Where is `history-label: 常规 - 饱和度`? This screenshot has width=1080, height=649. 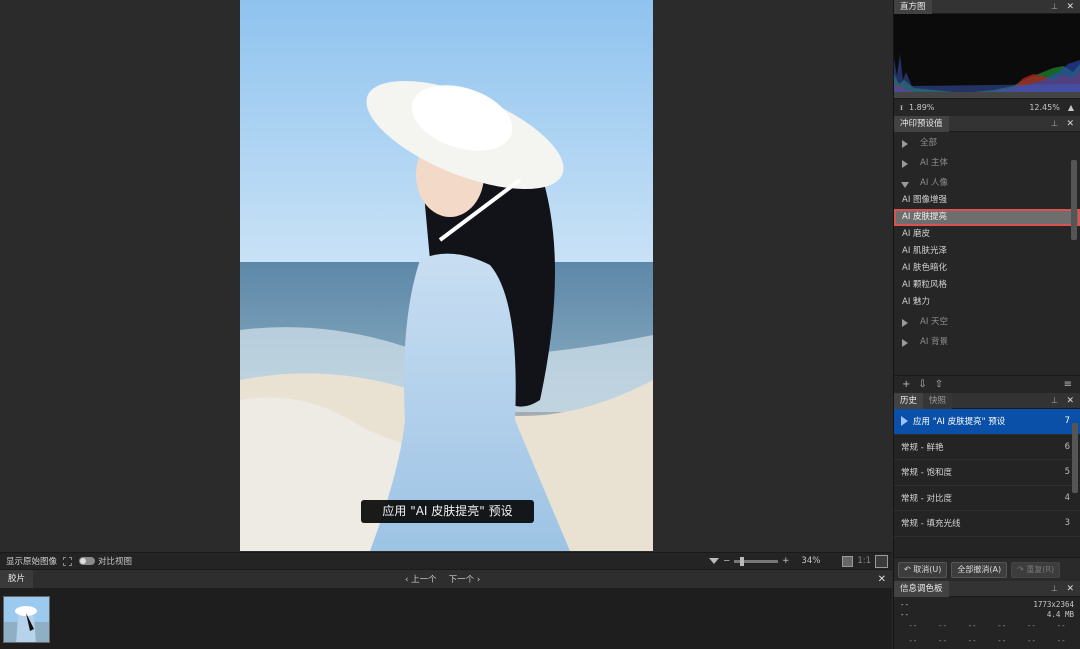 history-label: 常规 - 饱和度 is located at coordinates (926, 473).